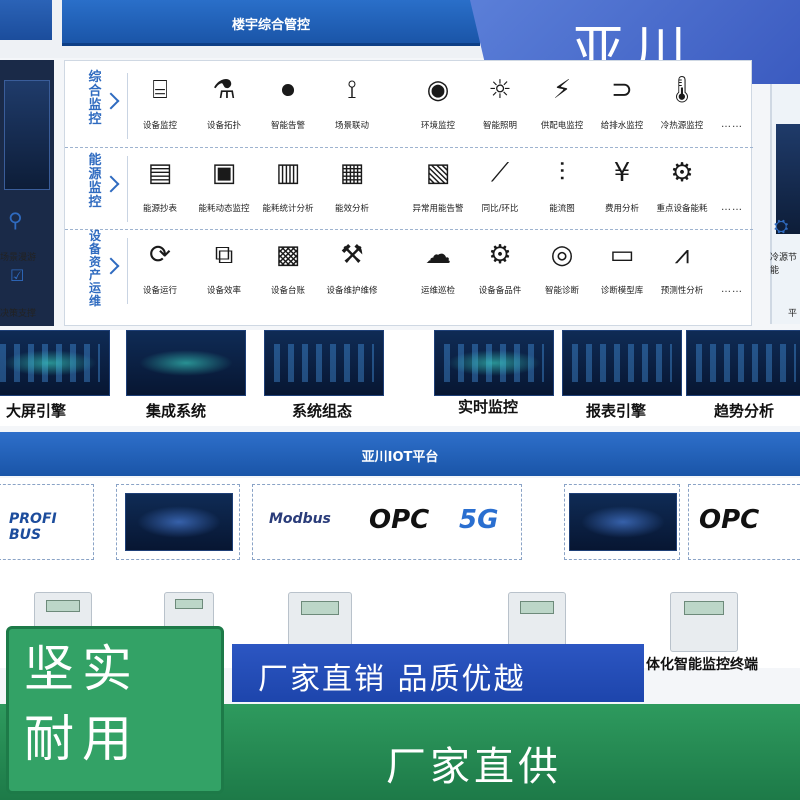 Image resolution: width=800 pixels, height=800 pixels. What do you see at coordinates (487, 407) in the screenshot?
I see `screen-label: 实时监控` at bounding box center [487, 407].